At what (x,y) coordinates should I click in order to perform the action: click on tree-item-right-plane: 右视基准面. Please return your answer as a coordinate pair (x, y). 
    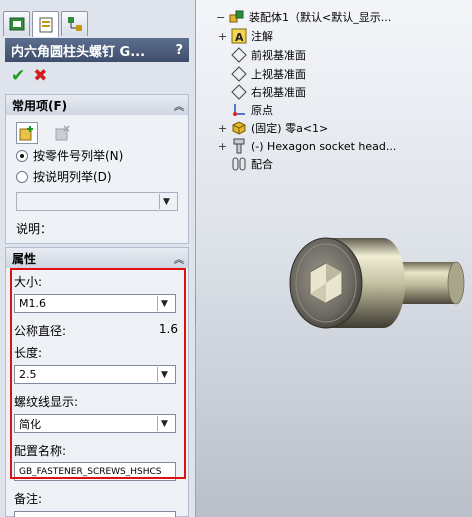
    Looking at the image, I should click on (268, 92).